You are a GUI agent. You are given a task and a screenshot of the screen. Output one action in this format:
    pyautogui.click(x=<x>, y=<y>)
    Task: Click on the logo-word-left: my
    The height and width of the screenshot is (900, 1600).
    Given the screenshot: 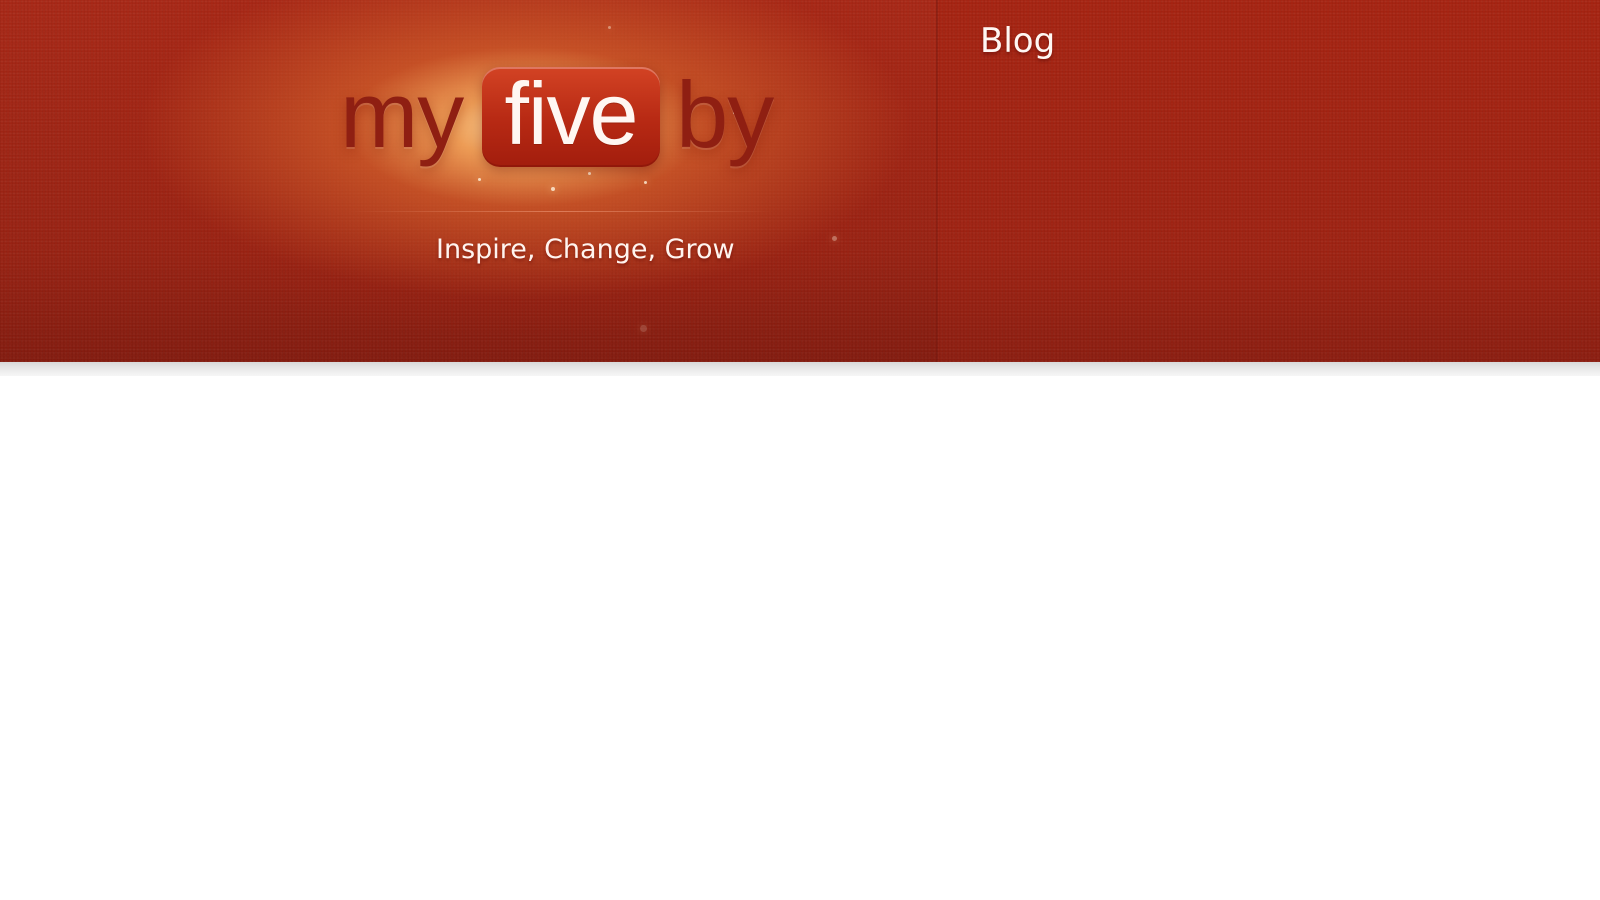 What is the action you would take?
    pyautogui.click(x=402, y=114)
    